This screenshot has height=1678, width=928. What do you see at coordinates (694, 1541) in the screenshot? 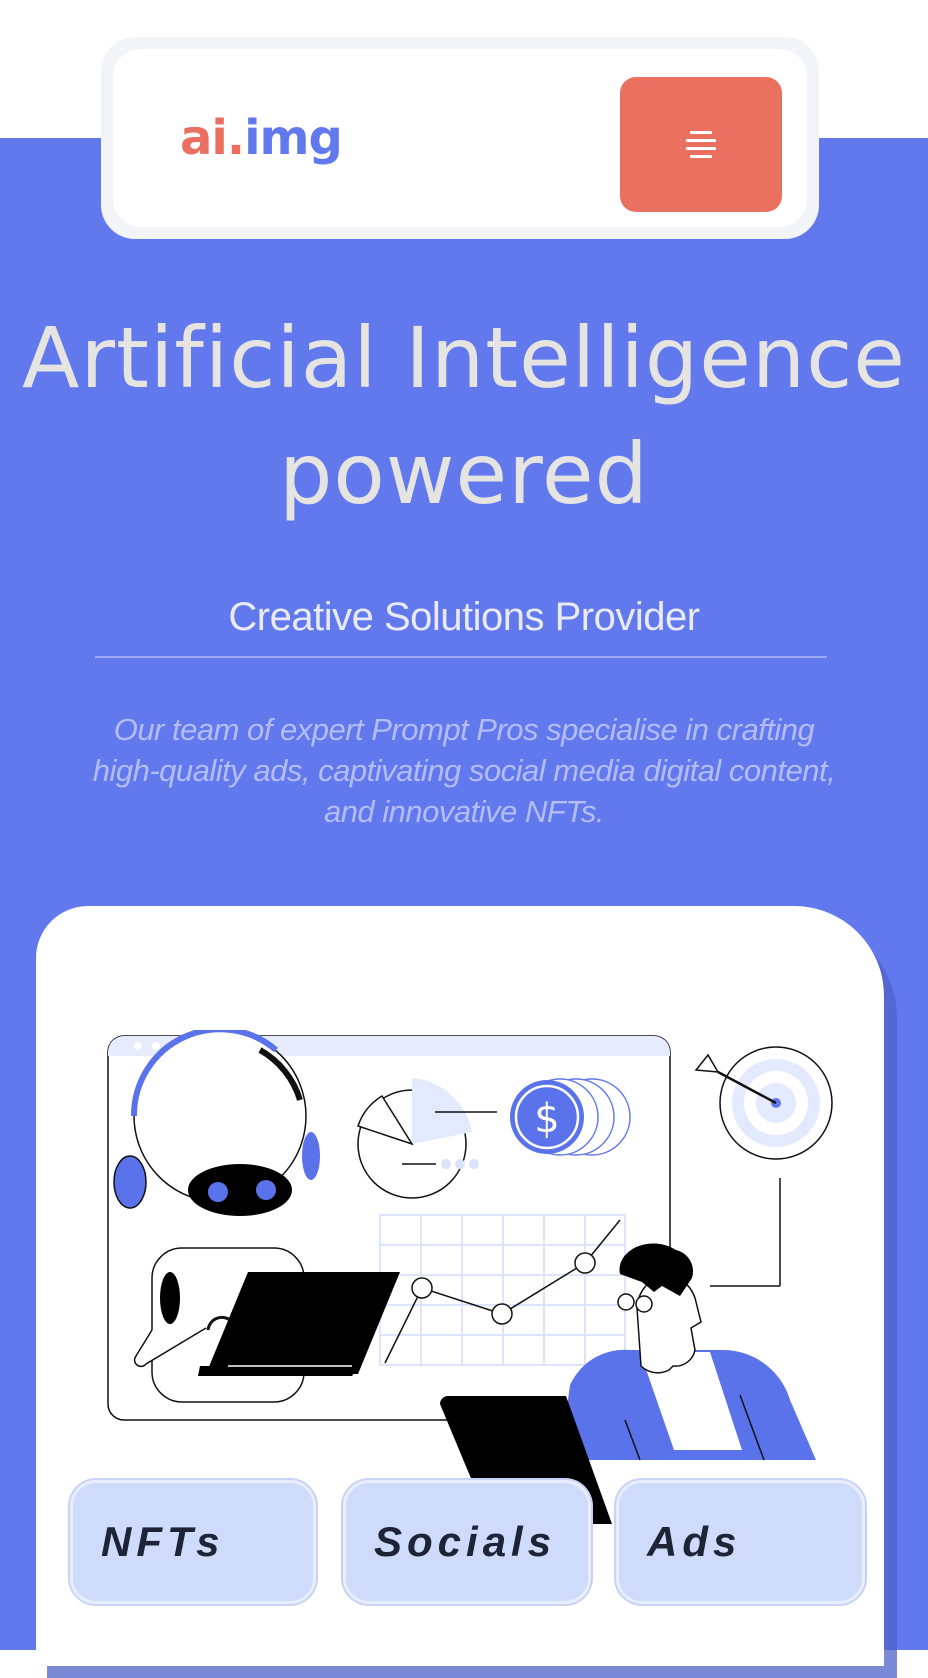
I see `tag-ads-label: Ads` at bounding box center [694, 1541].